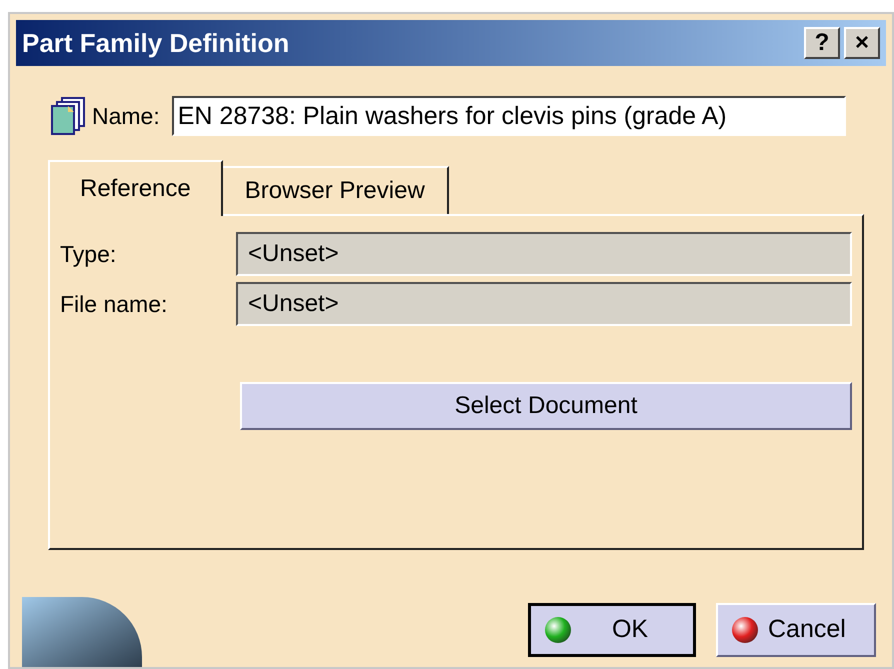 Image resolution: width=894 pixels, height=669 pixels. I want to click on select-document-button: Select Document, so click(546, 406).